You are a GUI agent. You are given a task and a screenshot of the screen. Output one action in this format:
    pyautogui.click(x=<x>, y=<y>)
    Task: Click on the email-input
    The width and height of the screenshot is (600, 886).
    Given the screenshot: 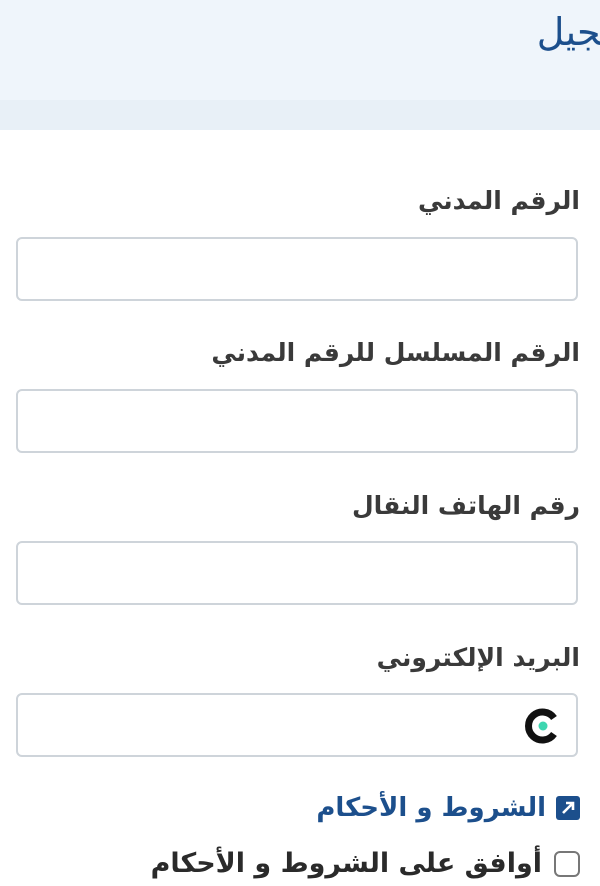 What is the action you would take?
    pyautogui.click(x=297, y=725)
    